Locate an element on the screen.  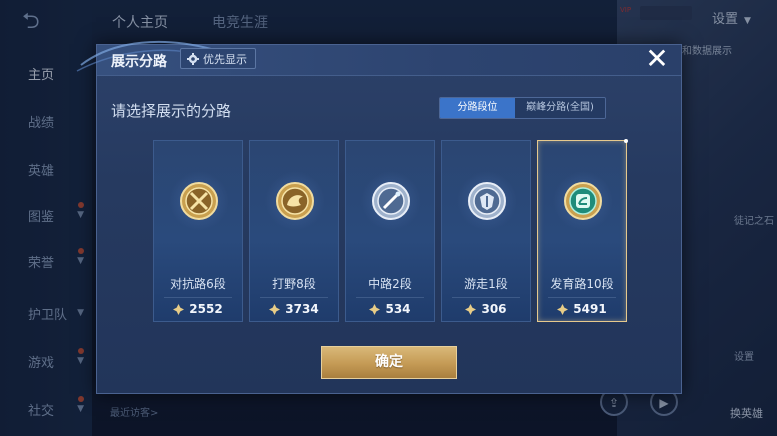
lane-card: 游走1段 306 is located at coordinates (486, 231).